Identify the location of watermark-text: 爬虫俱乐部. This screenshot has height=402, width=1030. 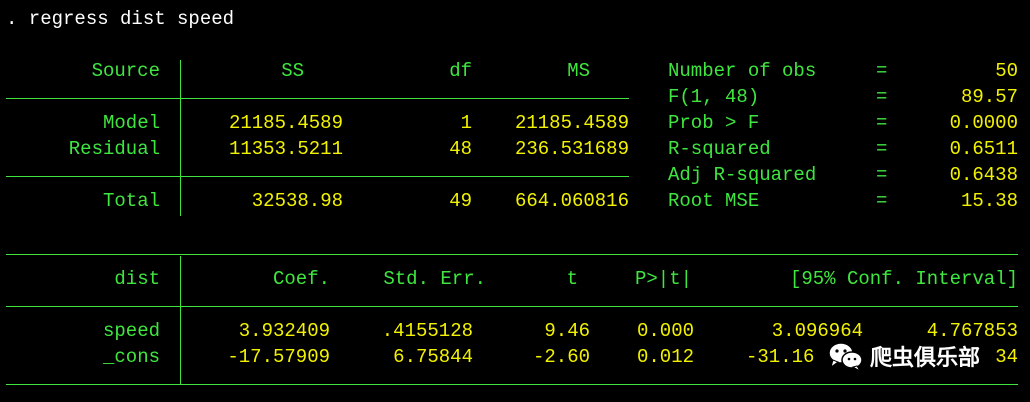
(925, 358).